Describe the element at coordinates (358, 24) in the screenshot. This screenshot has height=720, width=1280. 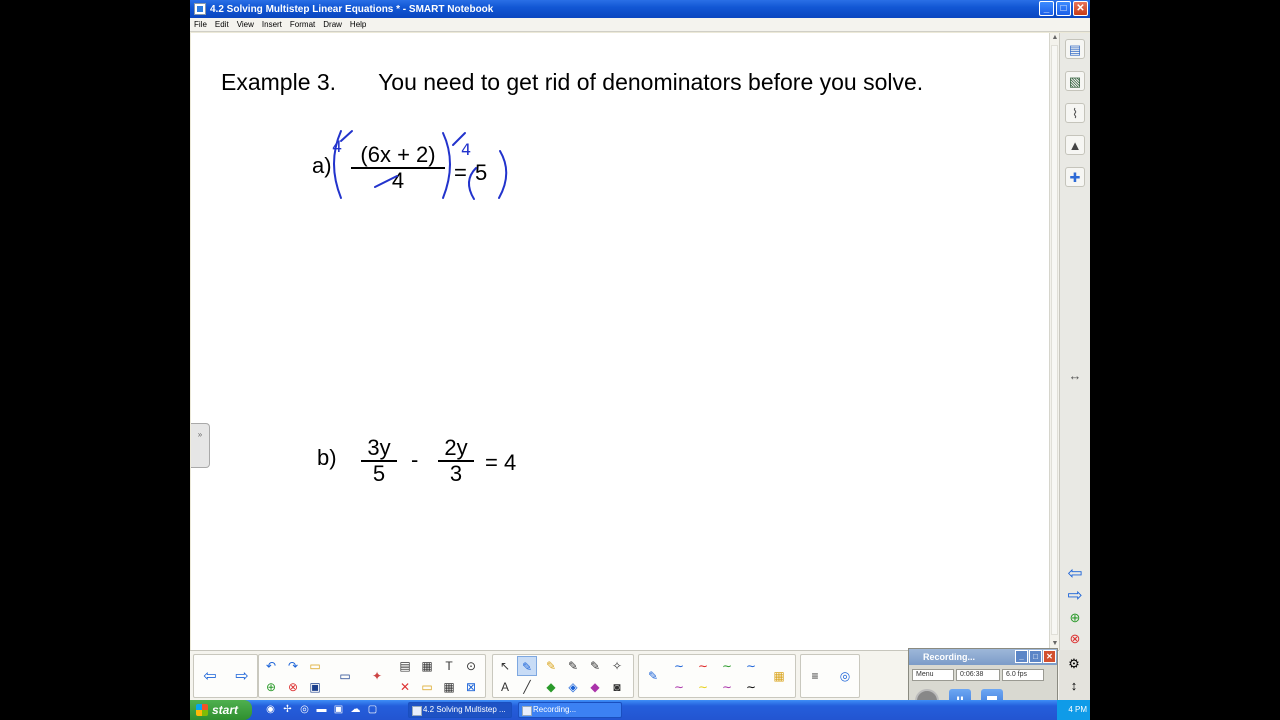
I see `menu-help: Help` at that location.